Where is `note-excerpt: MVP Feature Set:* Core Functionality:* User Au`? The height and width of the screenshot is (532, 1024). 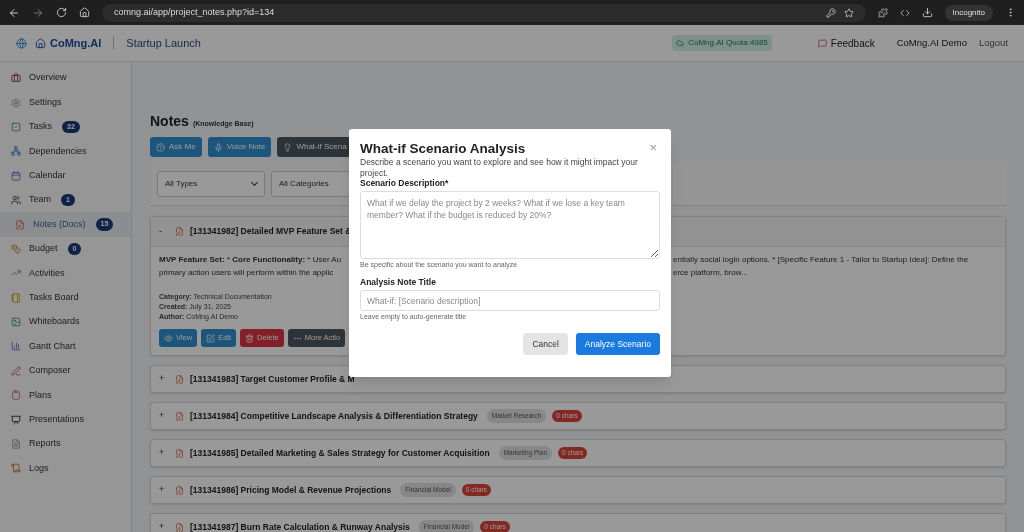
note-excerpt: MVP Feature Set:* Core Functionality:* User Au is located at coordinates (251, 260).